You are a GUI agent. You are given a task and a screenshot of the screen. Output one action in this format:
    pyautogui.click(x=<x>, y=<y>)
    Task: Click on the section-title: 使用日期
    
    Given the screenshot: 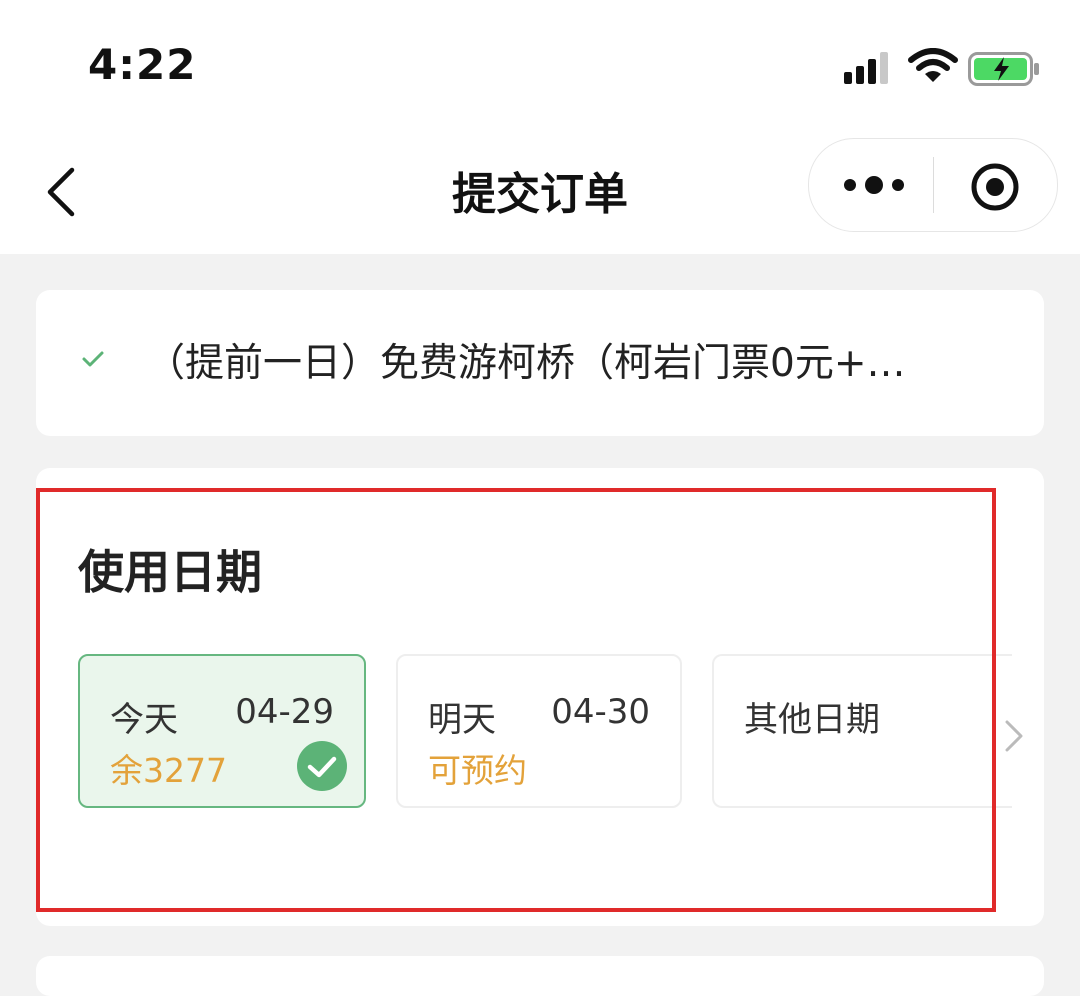 What is the action you would take?
    pyautogui.click(x=170, y=572)
    